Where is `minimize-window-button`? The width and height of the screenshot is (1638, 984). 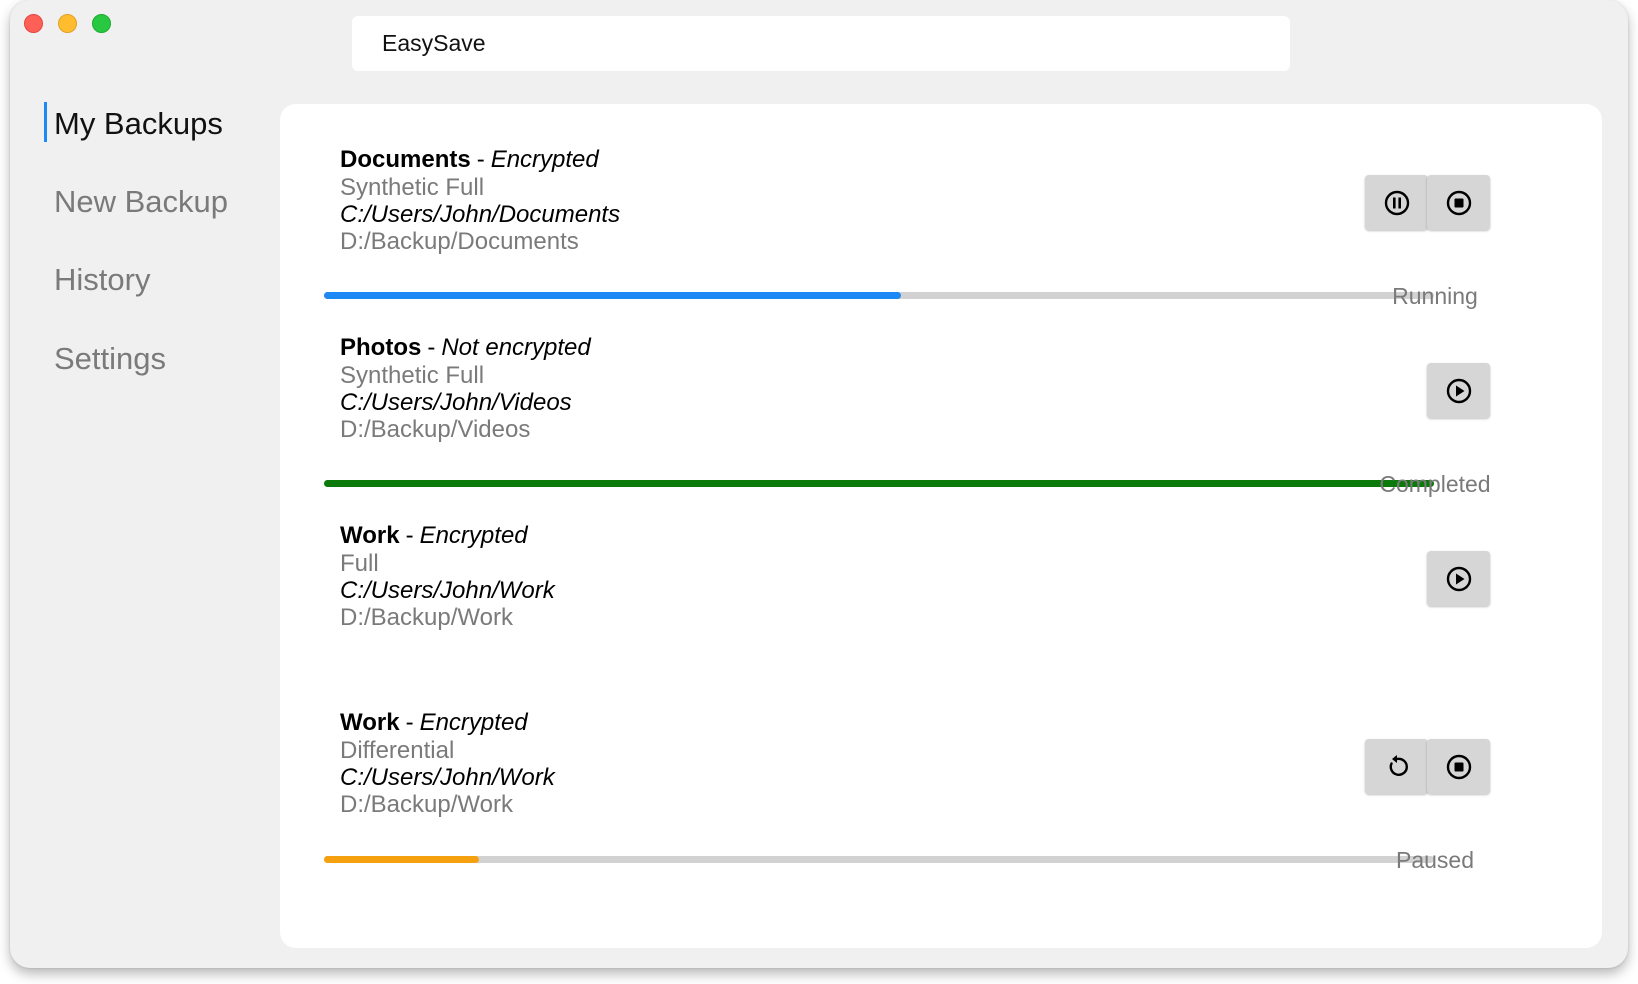
minimize-window-button is located at coordinates (67, 23).